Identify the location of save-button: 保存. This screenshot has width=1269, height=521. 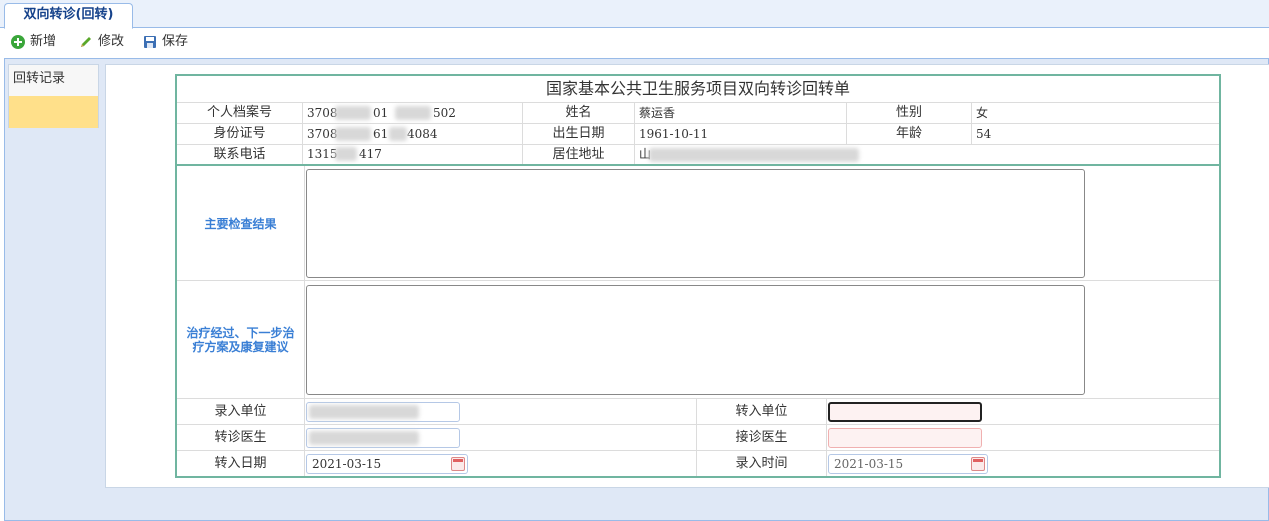
(165, 42).